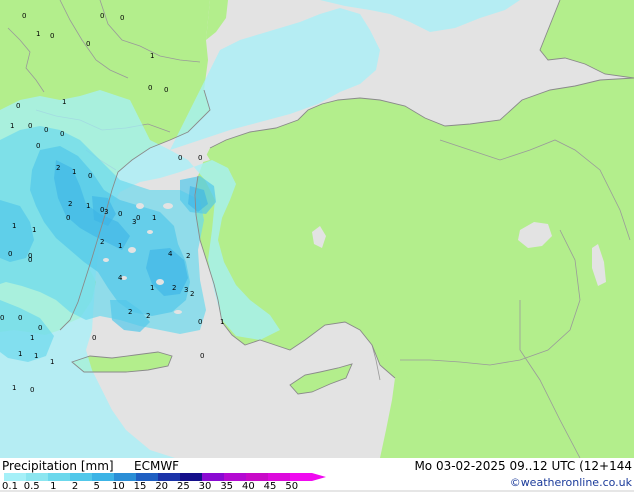 The image size is (634, 492). Describe the element at coordinates (10, 486) in the screenshot. I see `color-scale-tick: 0.1` at that location.